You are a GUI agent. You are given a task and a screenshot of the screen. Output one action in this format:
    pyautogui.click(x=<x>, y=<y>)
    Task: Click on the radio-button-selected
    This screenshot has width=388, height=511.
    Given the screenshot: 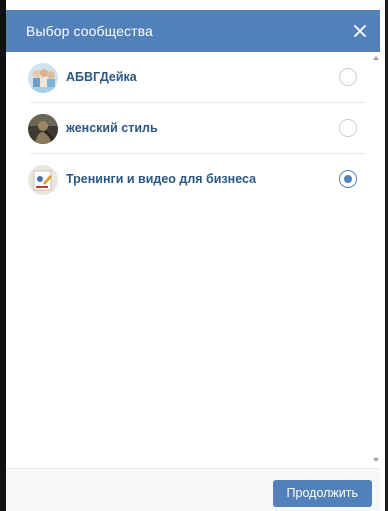 What is the action you would take?
    pyautogui.click(x=348, y=179)
    